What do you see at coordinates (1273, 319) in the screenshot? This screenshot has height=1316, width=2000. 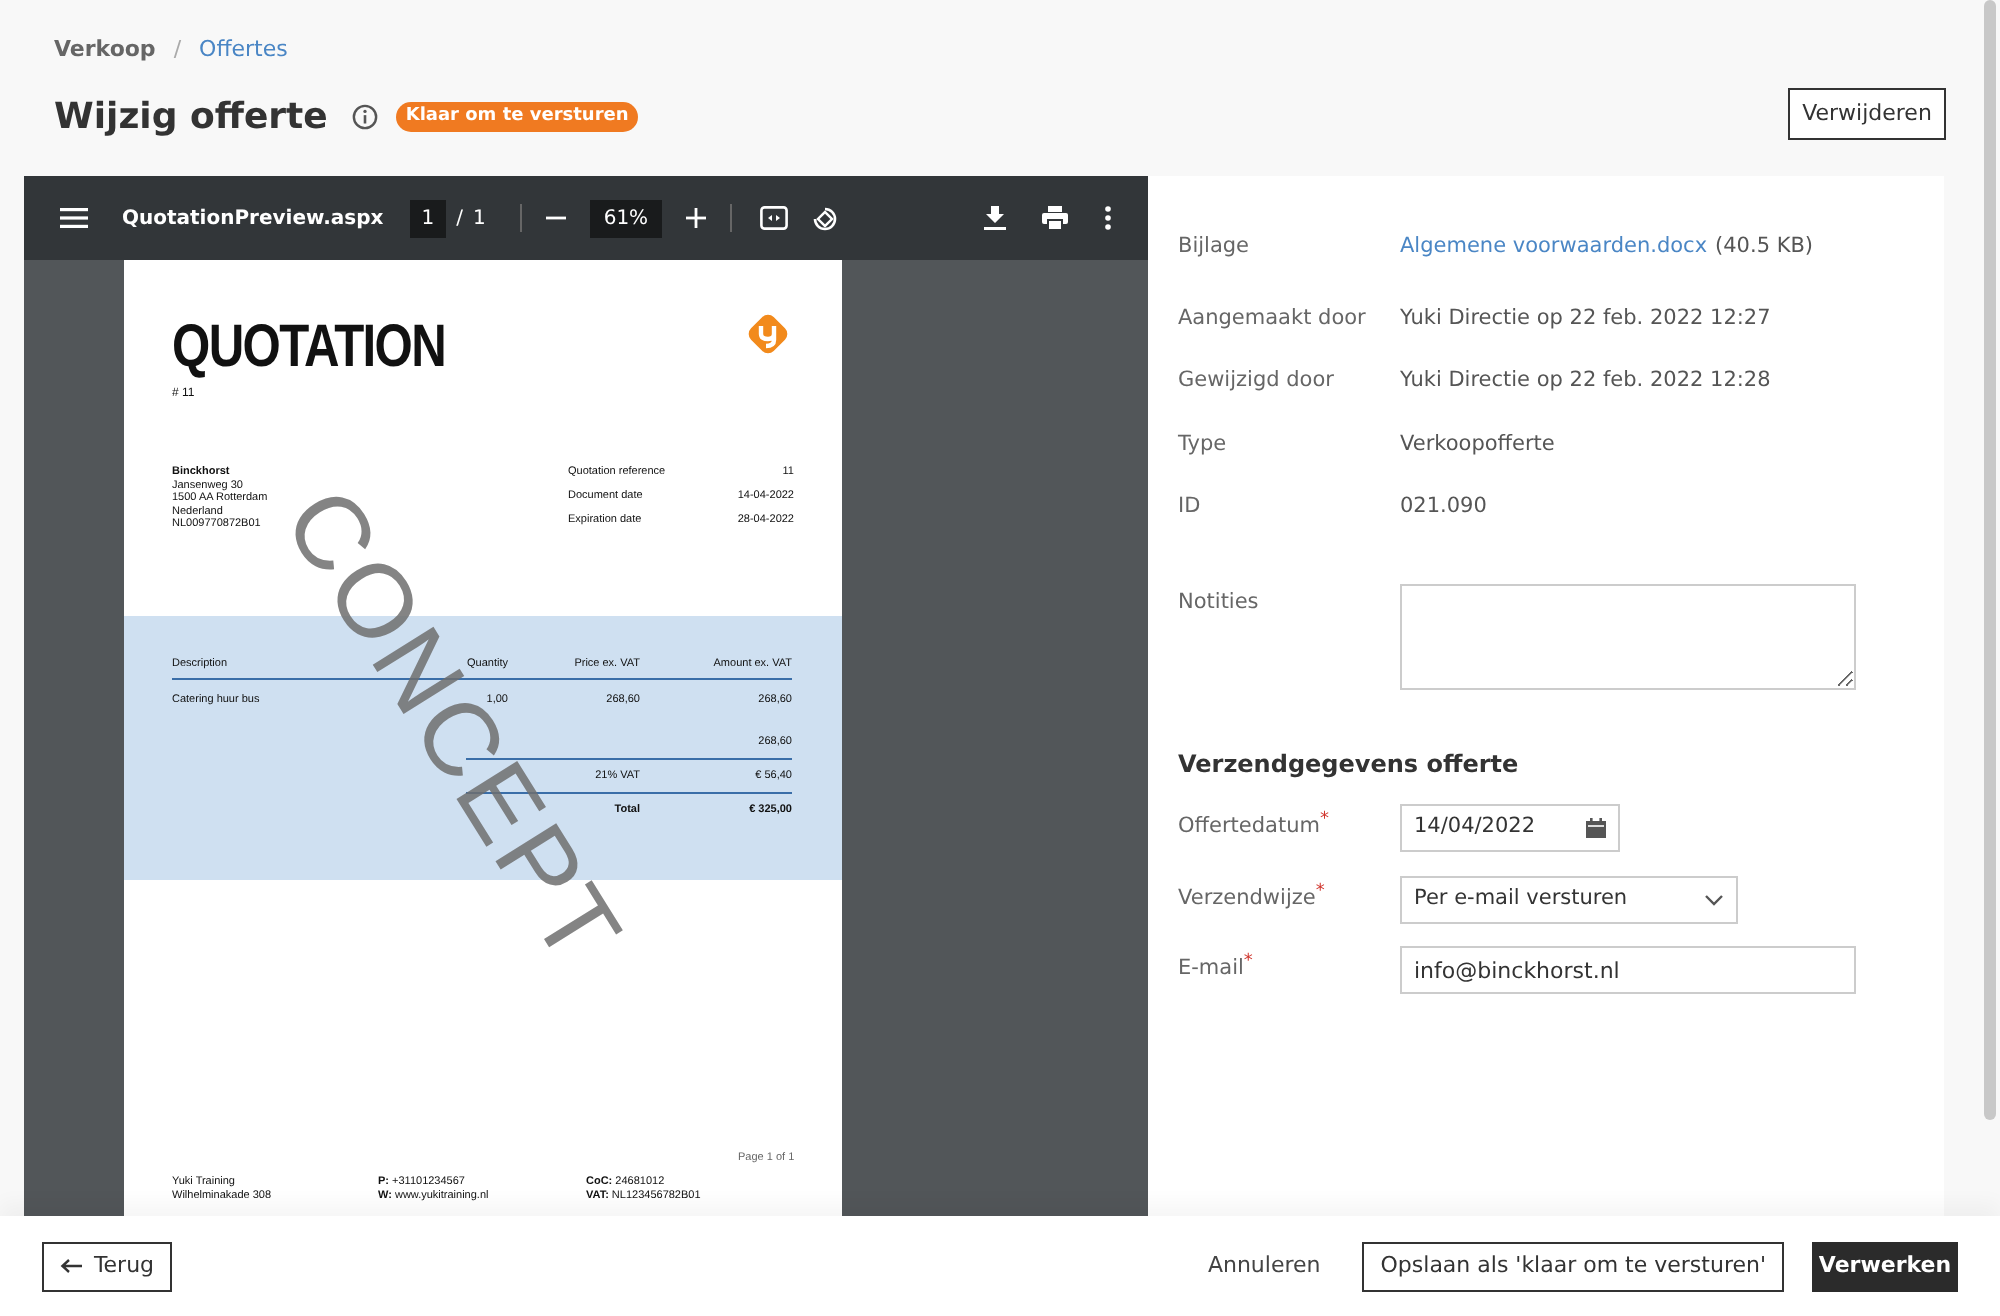 I see `detail-label: Aangemaakt door` at bounding box center [1273, 319].